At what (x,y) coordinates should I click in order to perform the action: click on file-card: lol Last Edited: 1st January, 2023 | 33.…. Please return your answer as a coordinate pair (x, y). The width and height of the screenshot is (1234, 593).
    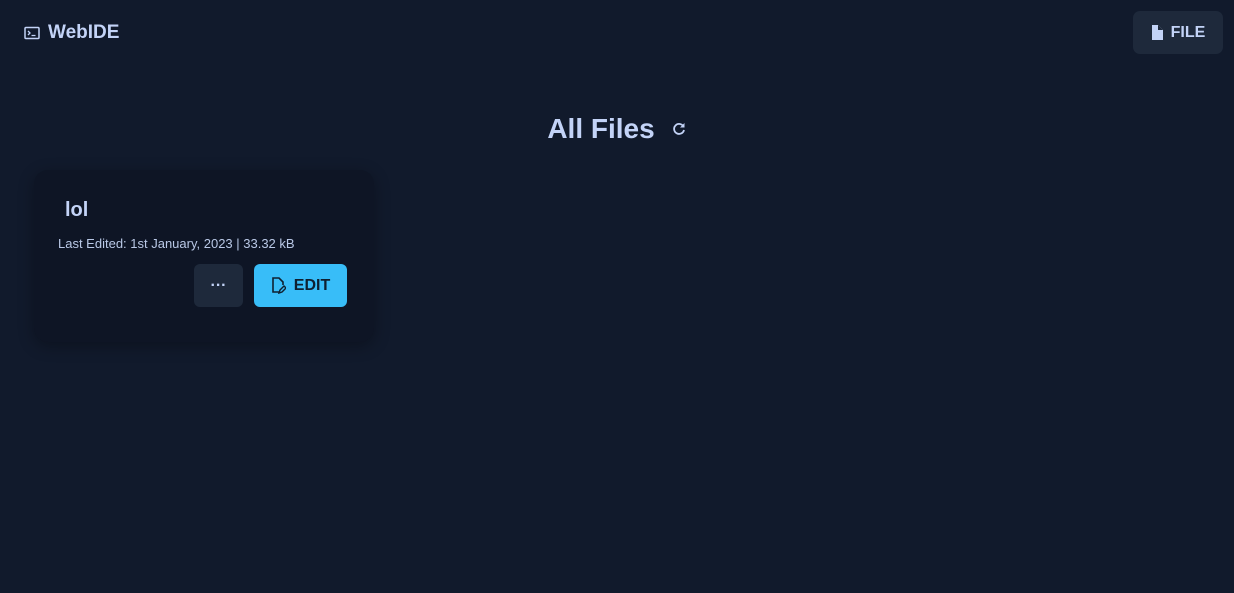
    Looking at the image, I should click on (204, 256).